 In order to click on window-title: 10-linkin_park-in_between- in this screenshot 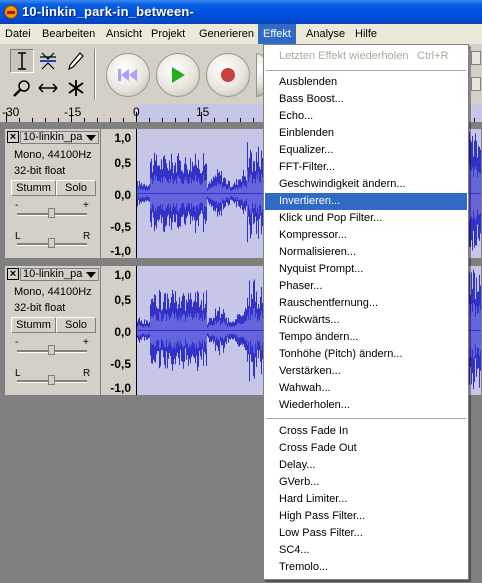, I will do `click(108, 11)`.